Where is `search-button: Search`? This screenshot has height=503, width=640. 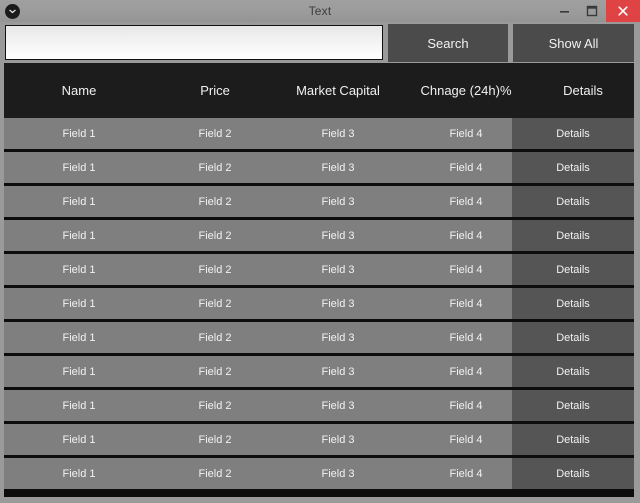
search-button: Search is located at coordinates (448, 43).